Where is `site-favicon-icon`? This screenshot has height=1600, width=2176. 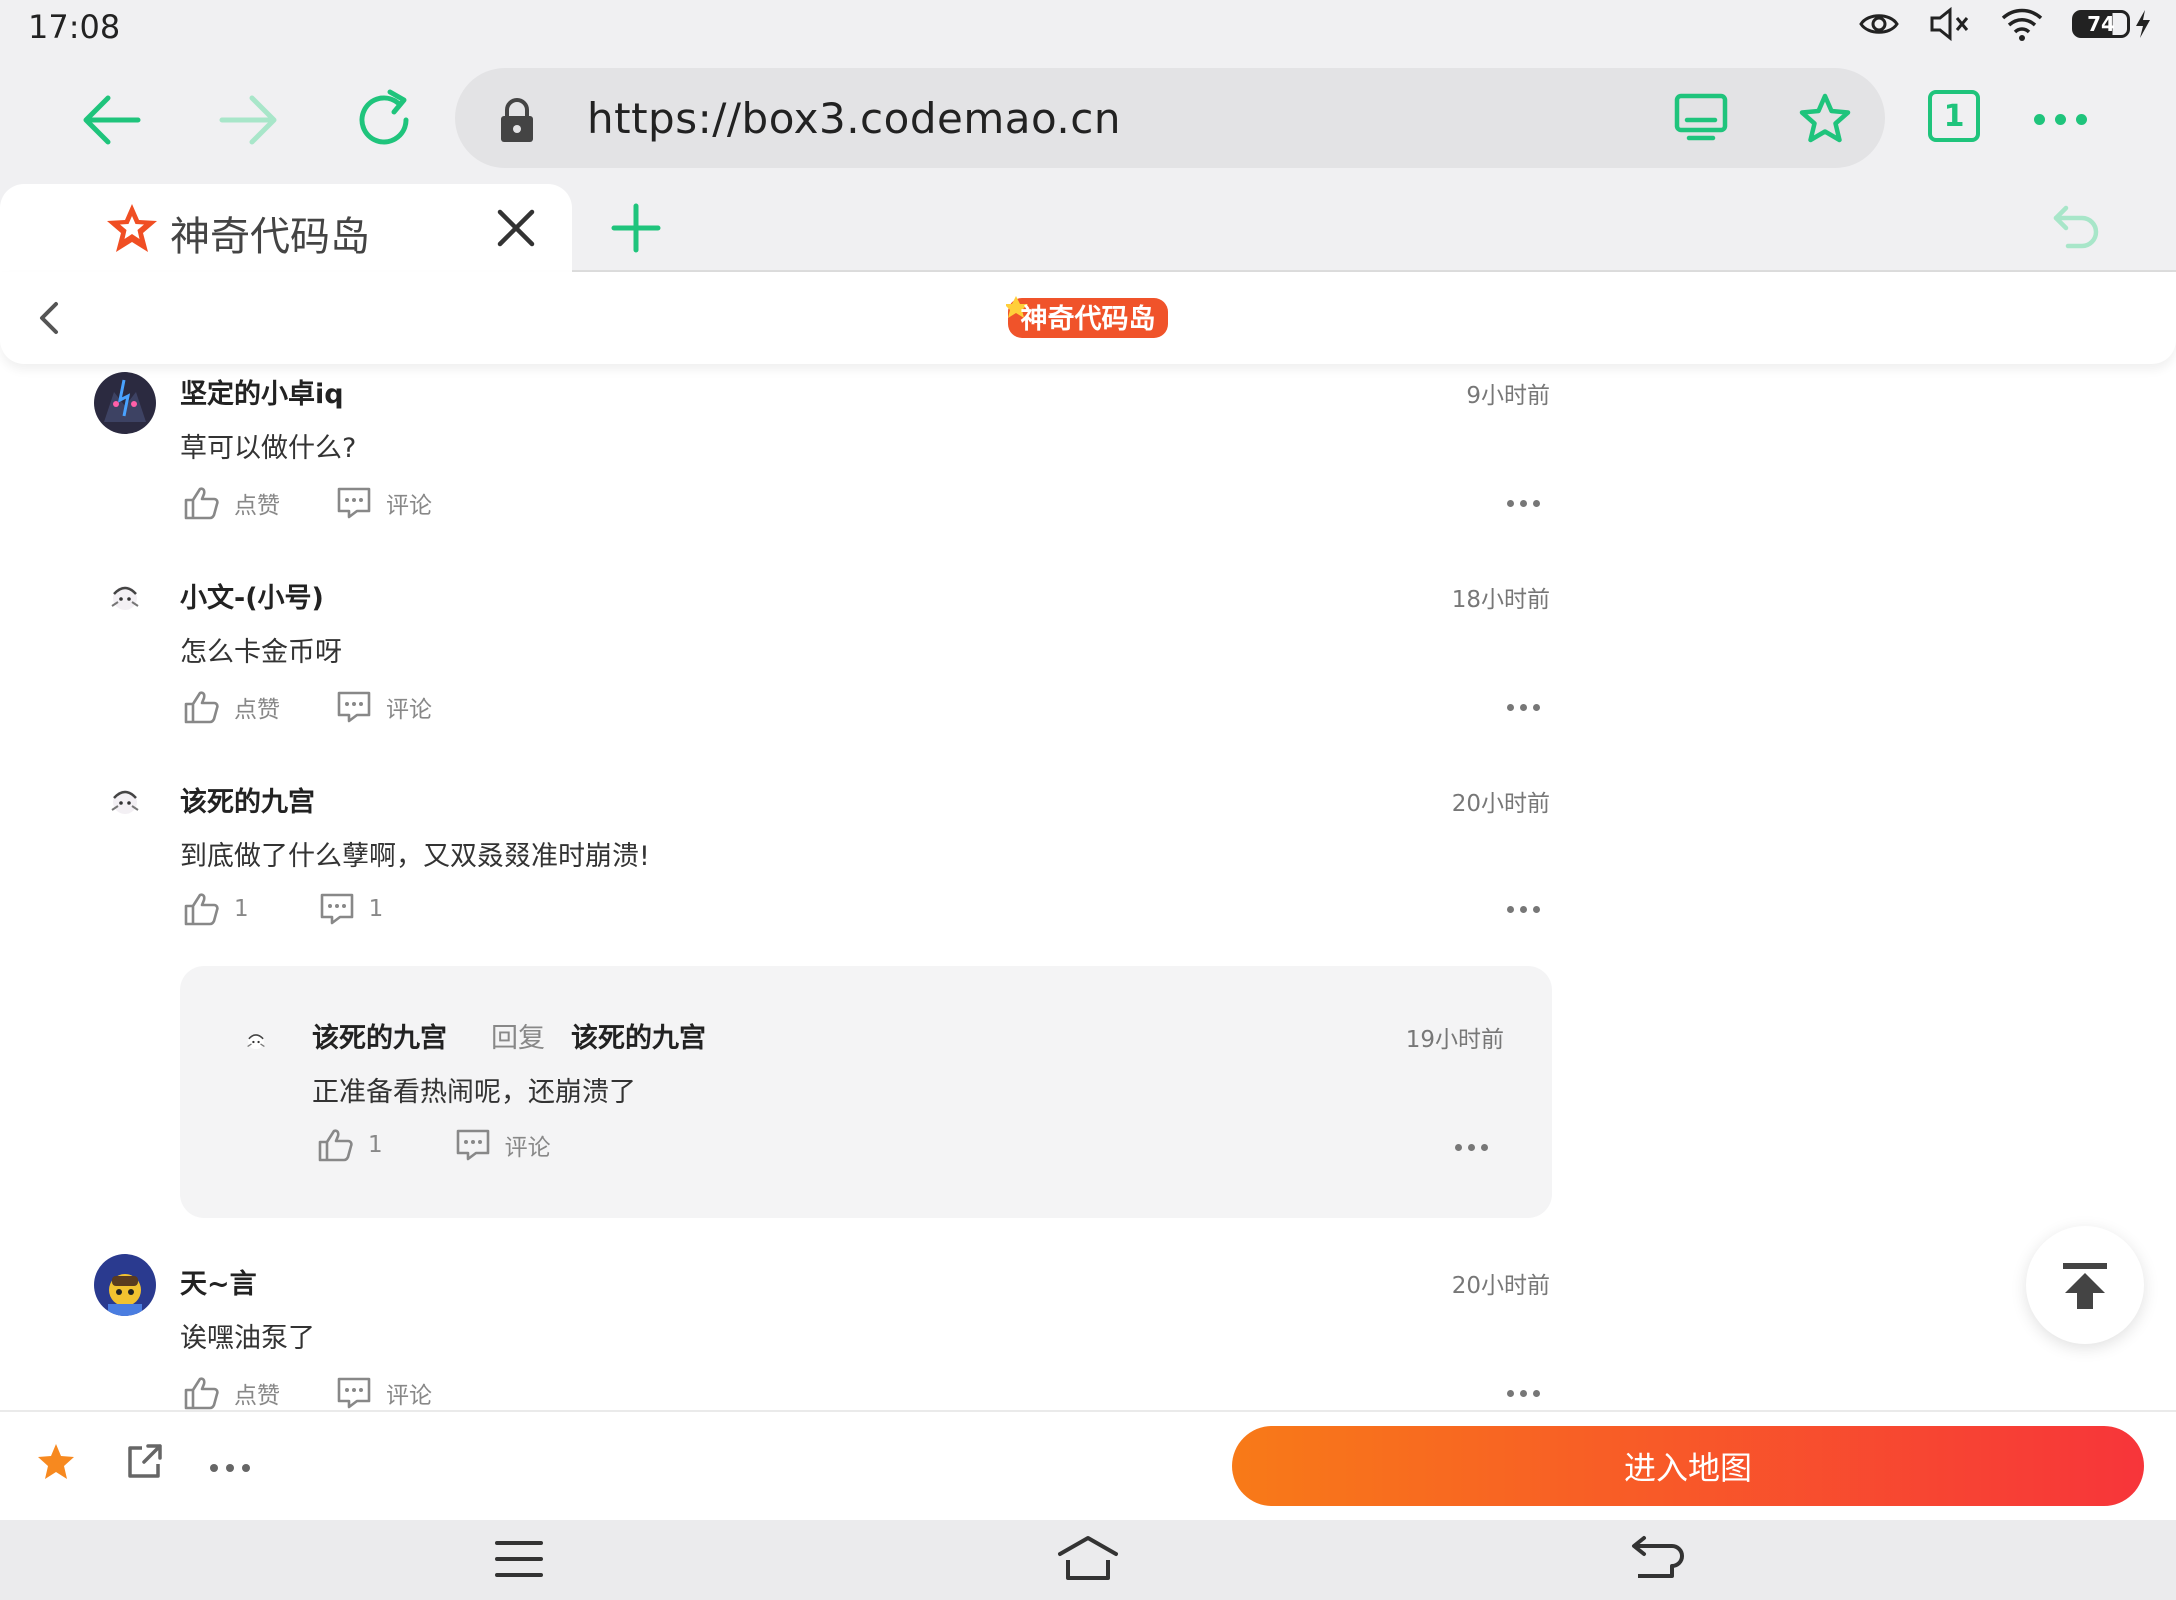 site-favicon-icon is located at coordinates (132, 228).